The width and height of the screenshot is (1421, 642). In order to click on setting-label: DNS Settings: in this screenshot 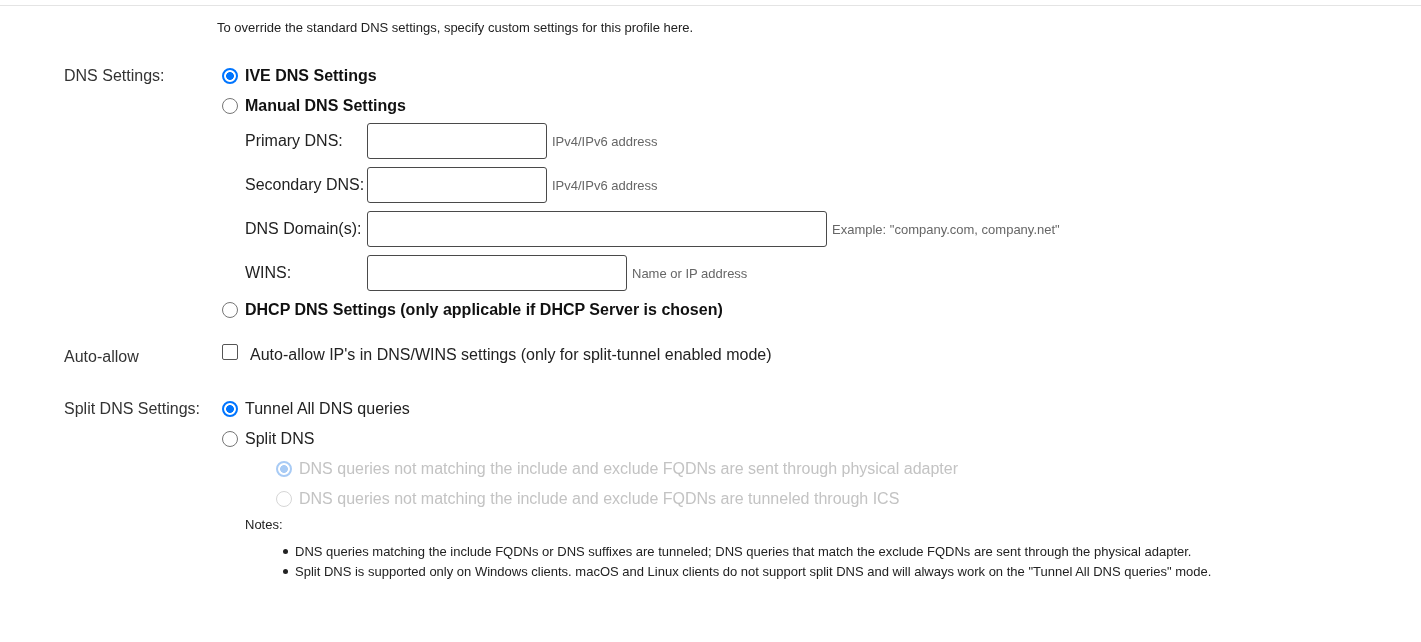, I will do `click(114, 76)`.